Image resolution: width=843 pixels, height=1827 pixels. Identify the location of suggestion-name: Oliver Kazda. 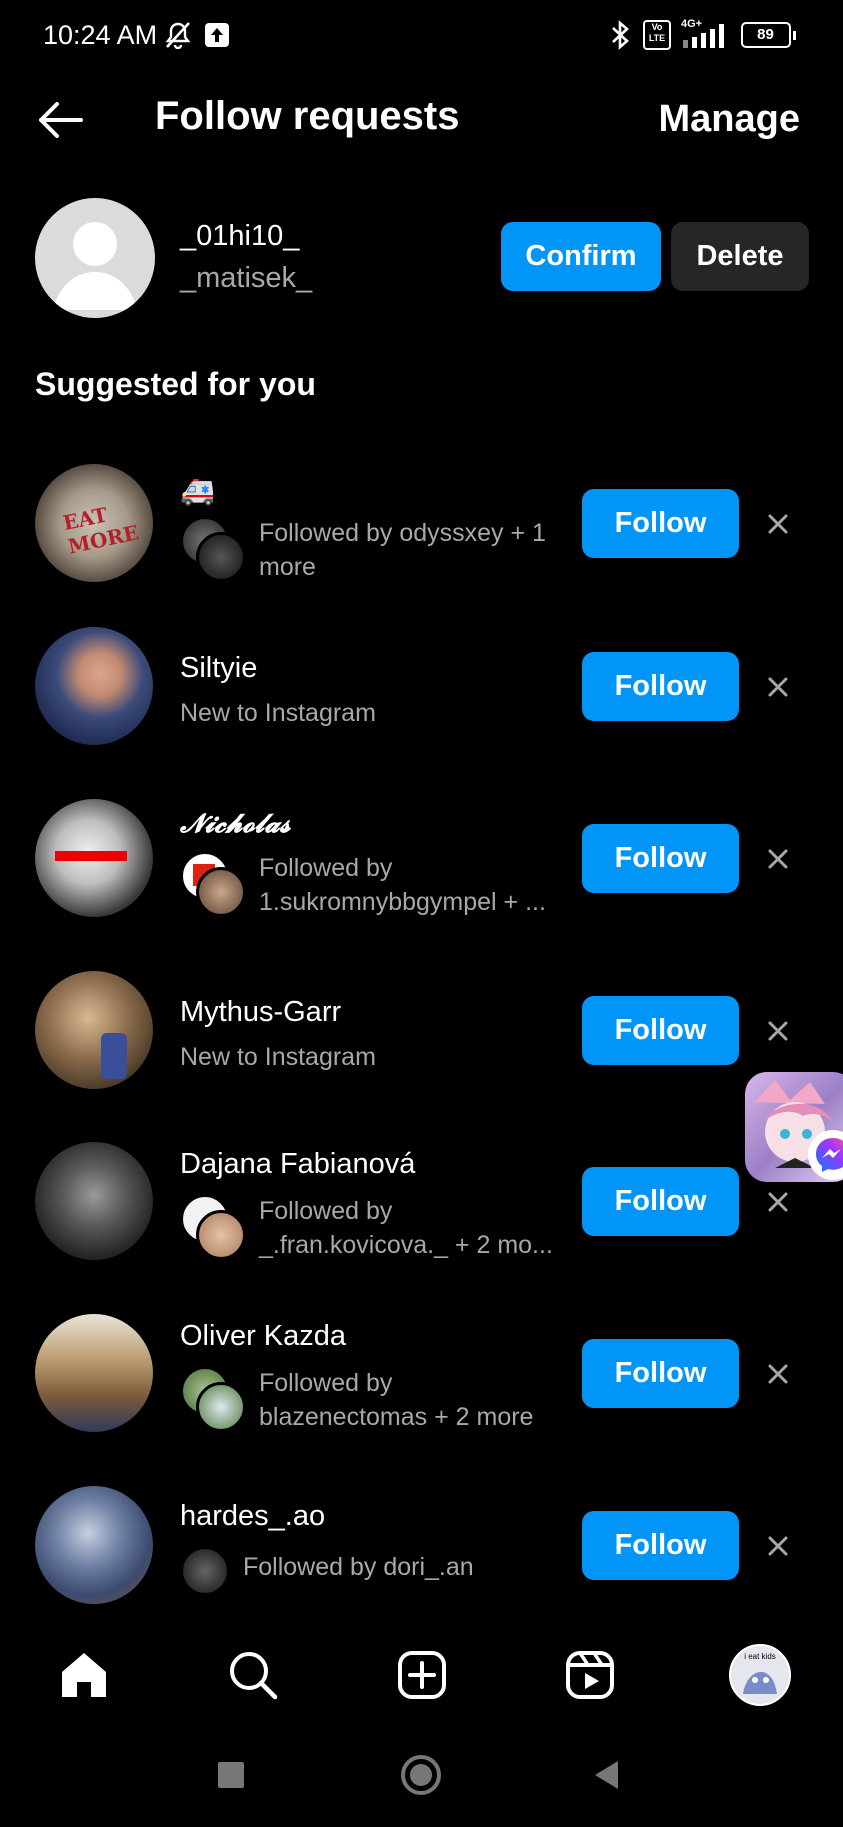
(263, 1336).